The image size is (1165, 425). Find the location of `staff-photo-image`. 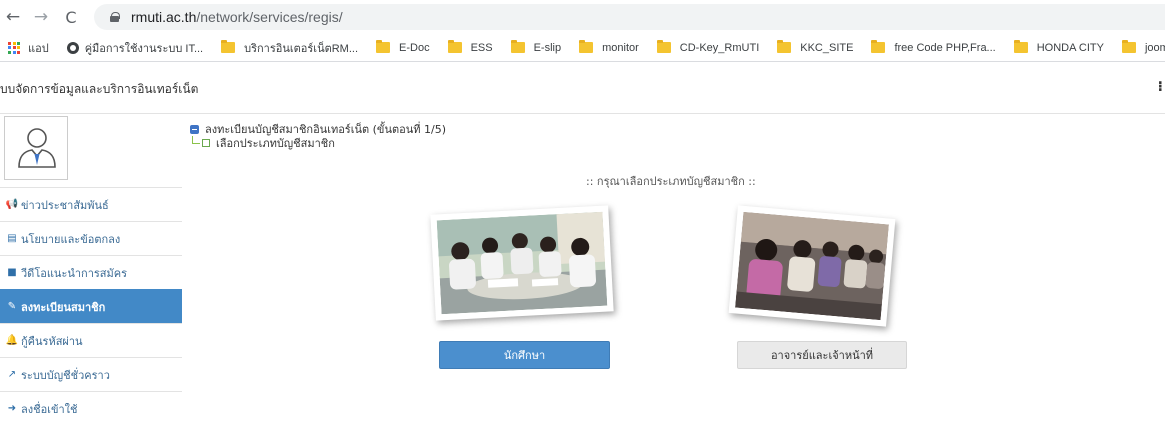

staff-photo-image is located at coordinates (812, 266).